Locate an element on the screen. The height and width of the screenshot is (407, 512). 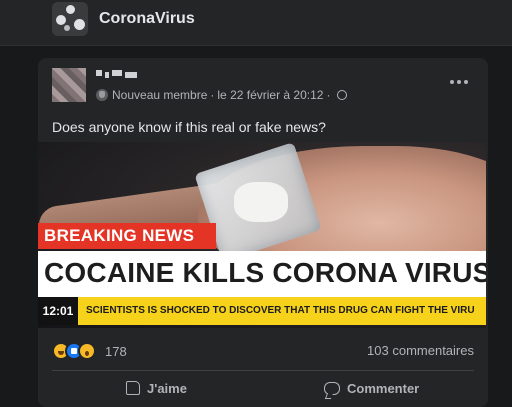
group-name: CoronaVirus is located at coordinates (147, 19).